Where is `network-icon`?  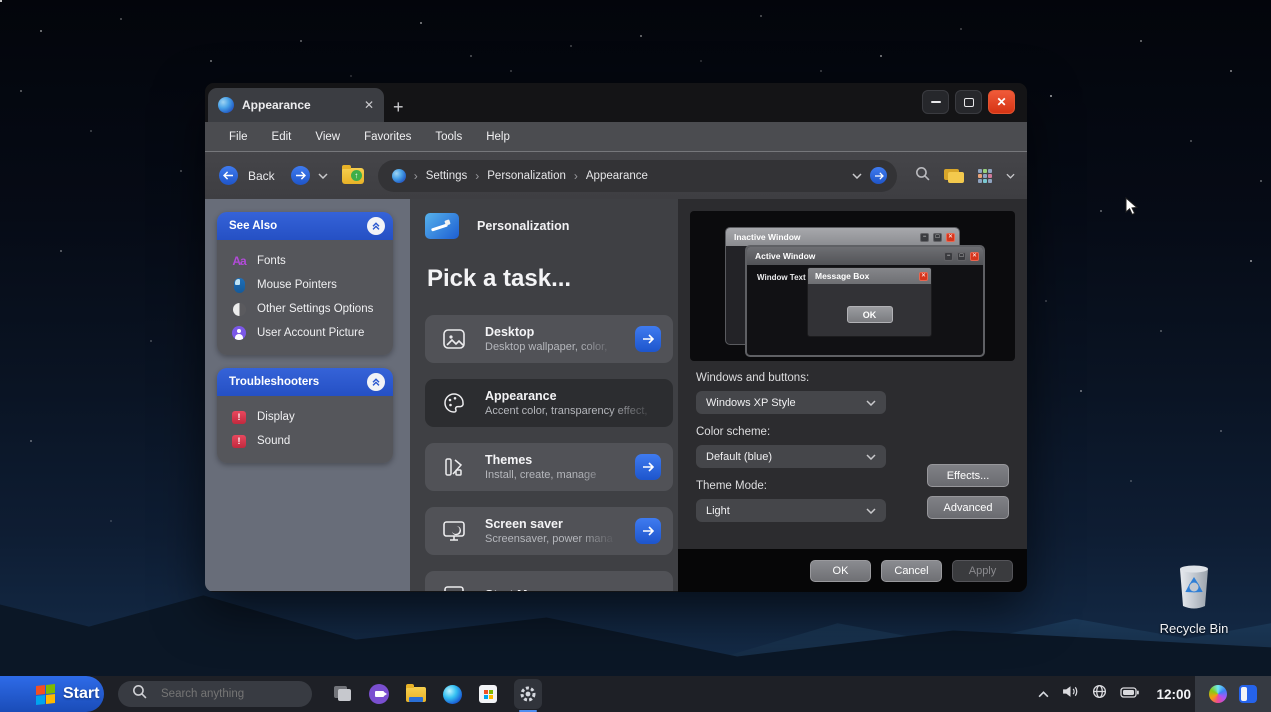 network-icon is located at coordinates (1099, 694).